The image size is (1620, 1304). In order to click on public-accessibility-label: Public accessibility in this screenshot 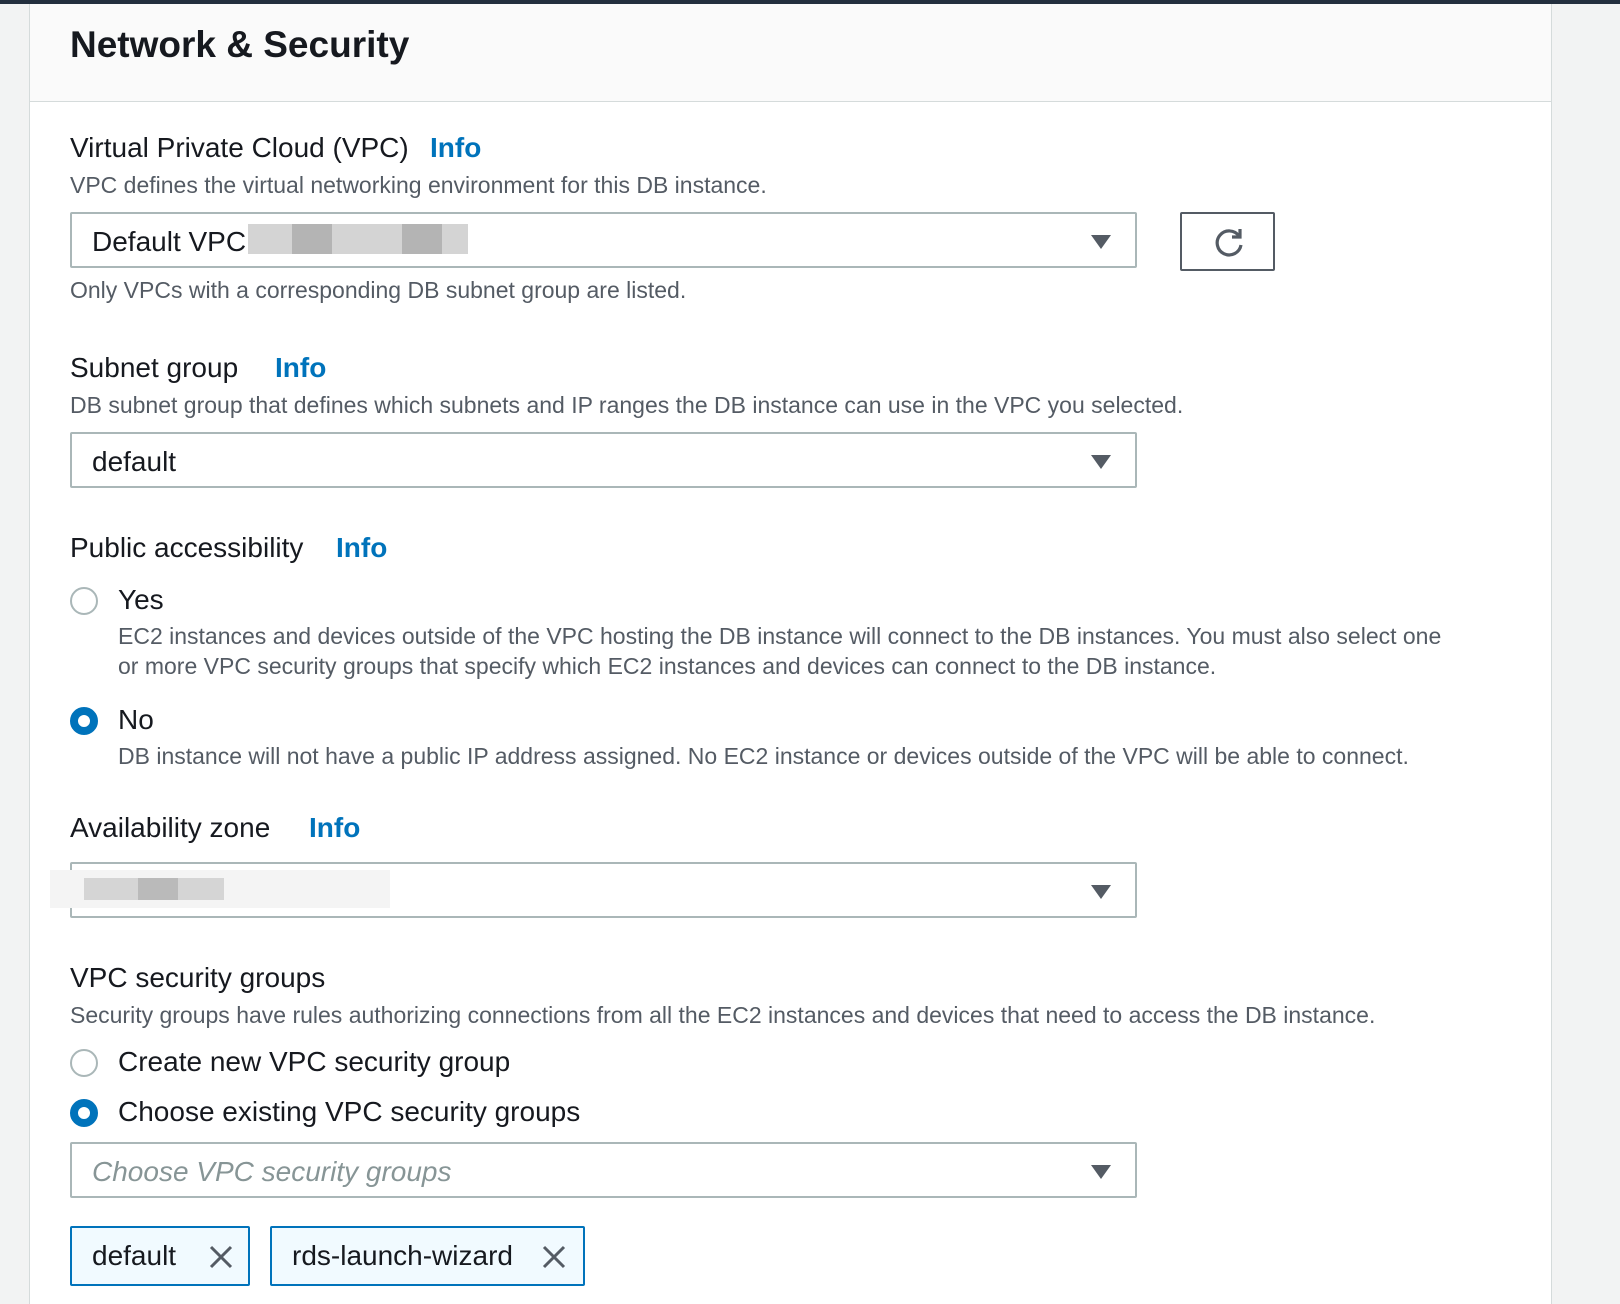, I will do `click(187, 547)`.